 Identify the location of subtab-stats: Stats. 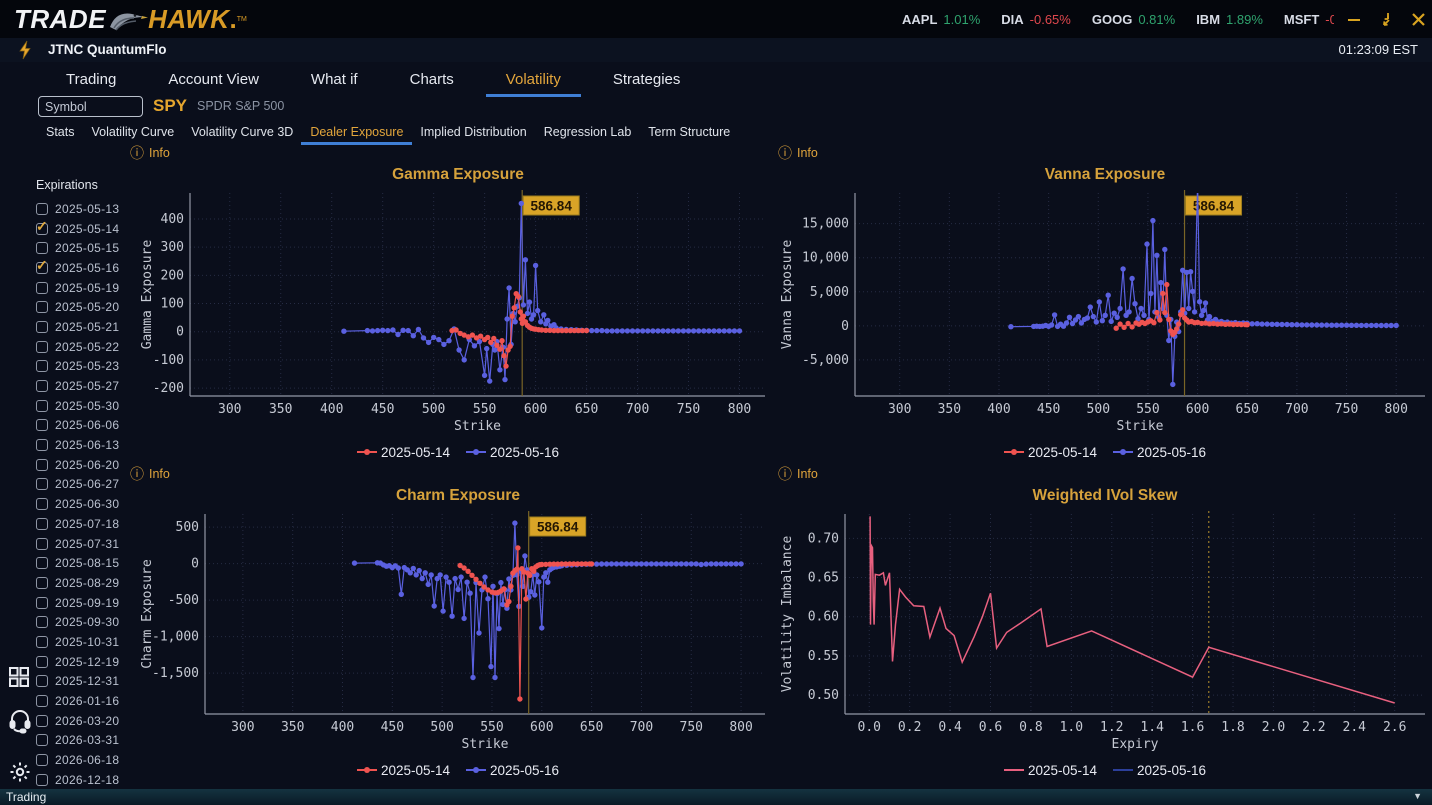
(60, 132).